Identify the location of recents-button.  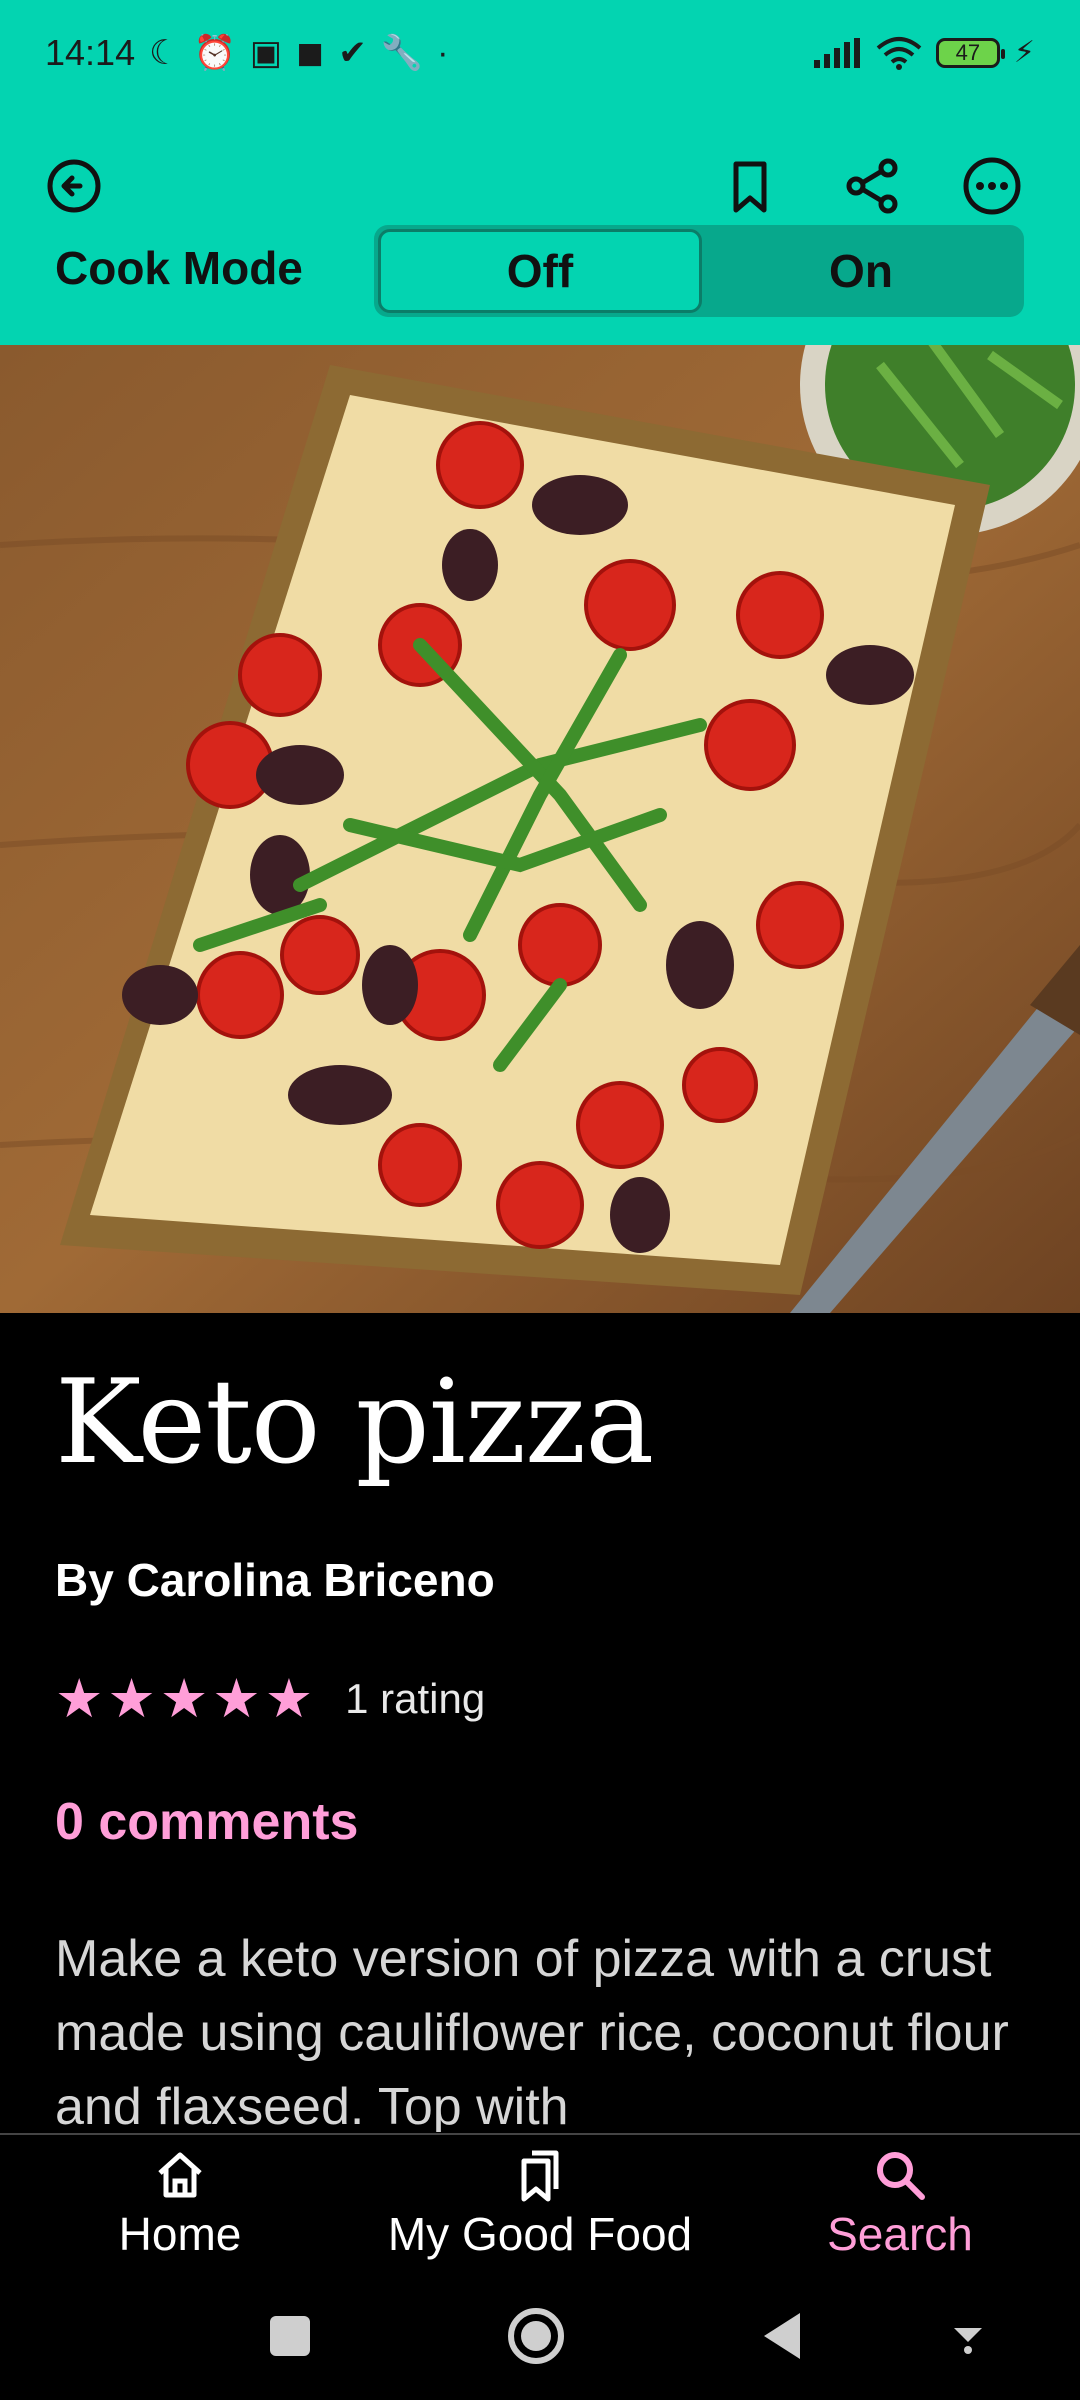
(290, 2336).